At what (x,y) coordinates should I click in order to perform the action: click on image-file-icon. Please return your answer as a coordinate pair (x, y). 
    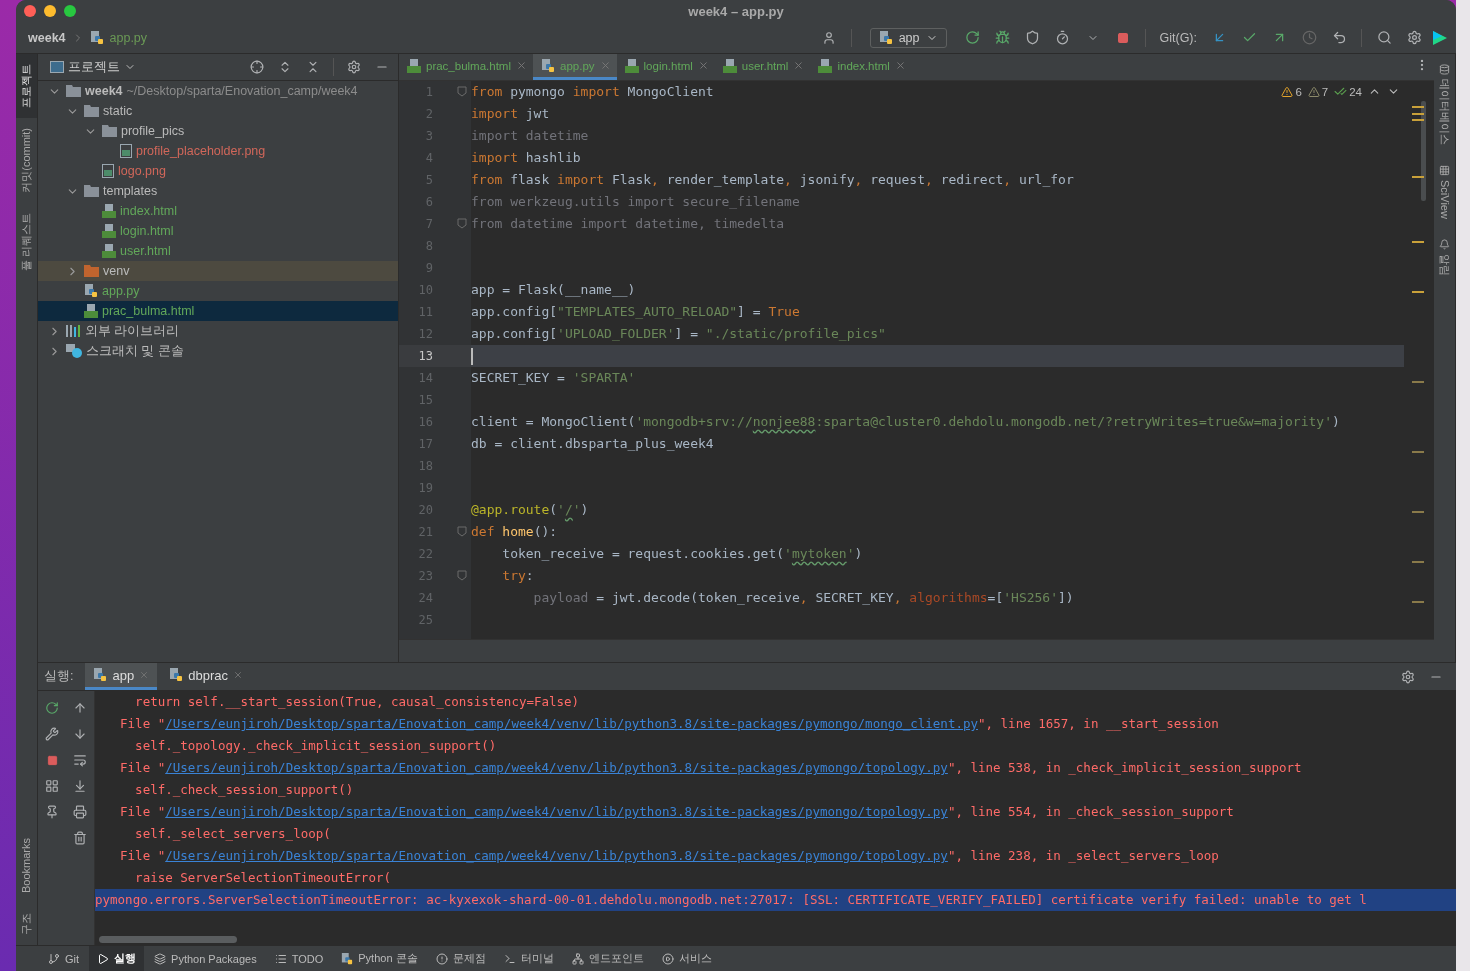
    Looking at the image, I should click on (108, 171).